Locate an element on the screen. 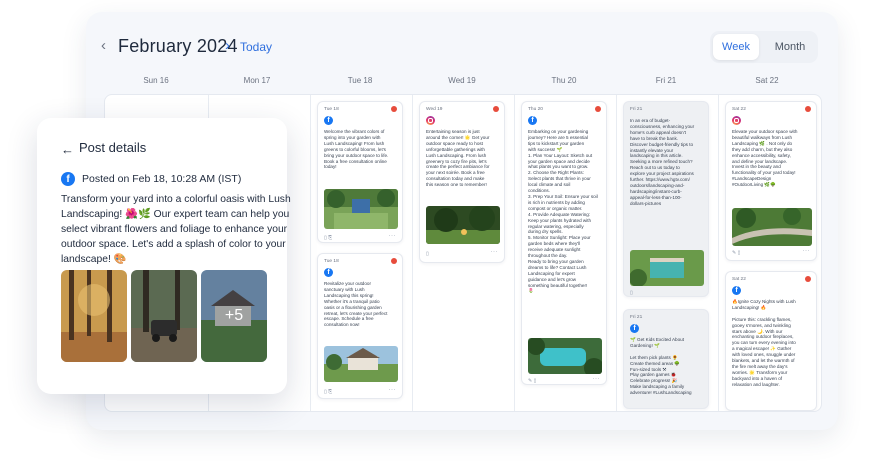 The image size is (873, 462). posted-on-text: Posted on Feb 18, 10:28 AM (IST) is located at coordinates (162, 179).